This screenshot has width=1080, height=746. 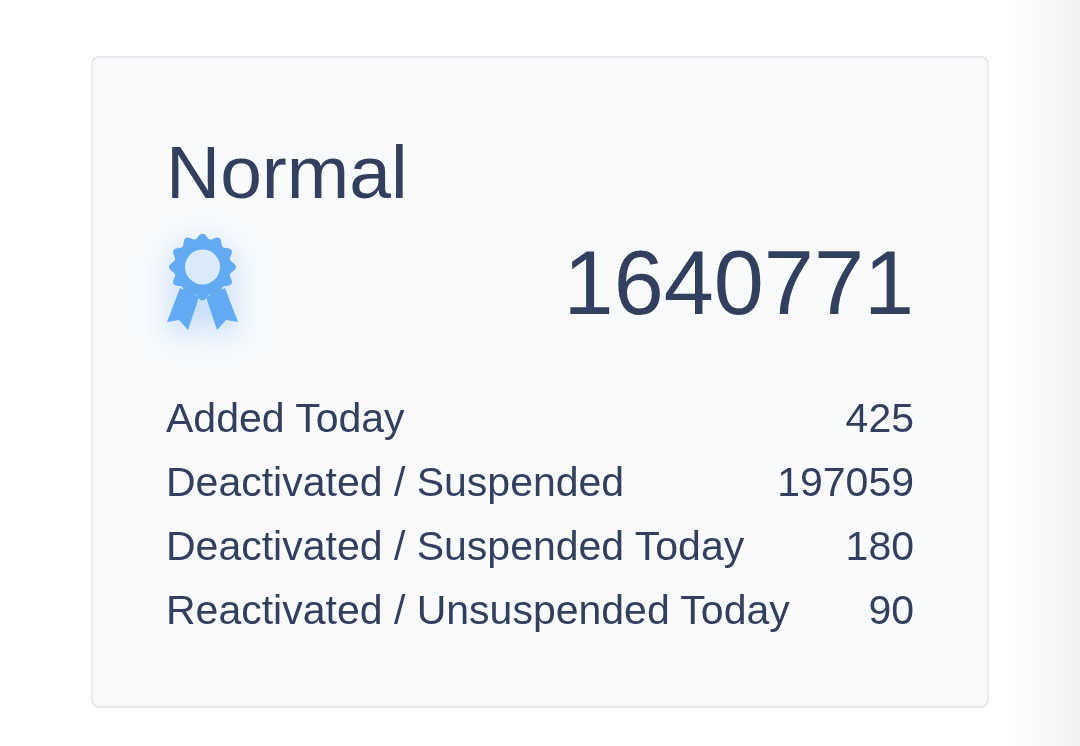 I want to click on award-ribbon-icon, so click(x=202, y=282).